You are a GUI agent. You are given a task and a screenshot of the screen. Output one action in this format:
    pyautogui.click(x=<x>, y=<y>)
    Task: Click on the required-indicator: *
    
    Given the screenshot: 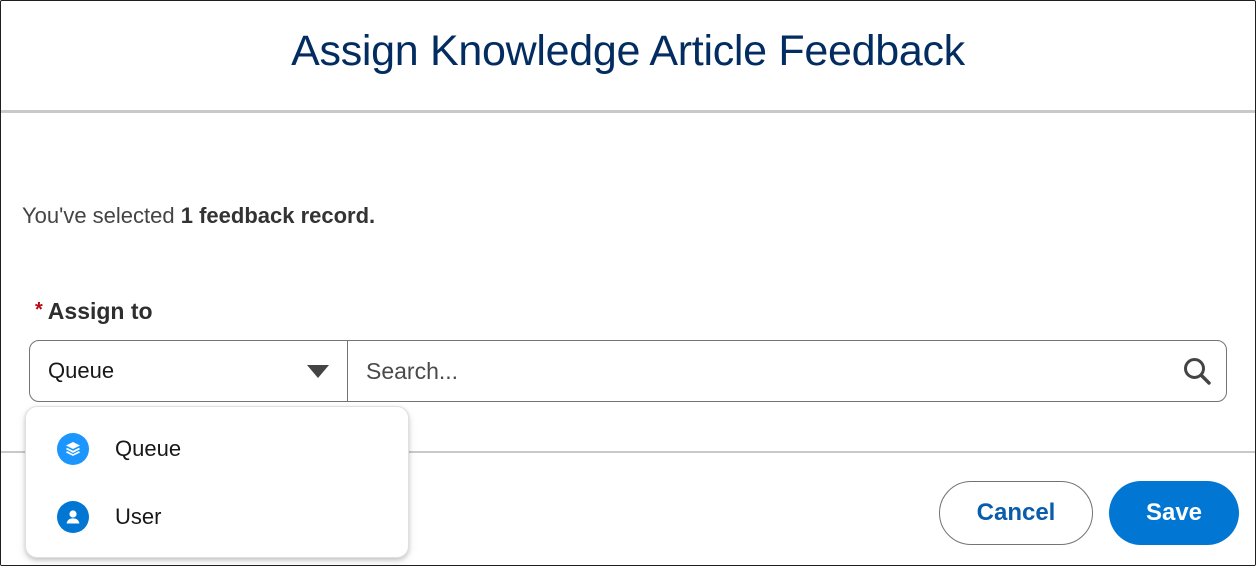 What is the action you would take?
    pyautogui.click(x=39, y=310)
    